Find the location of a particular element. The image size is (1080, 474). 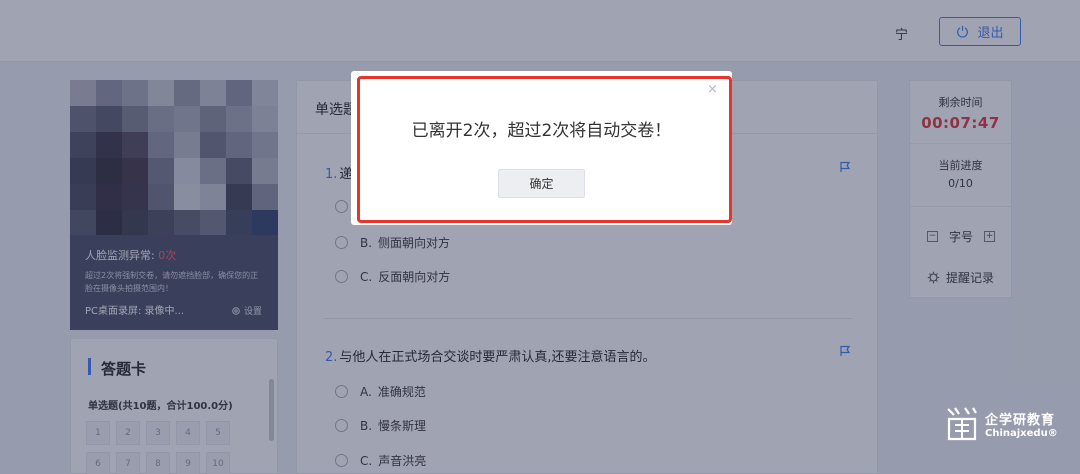

dialog-message: 已离开2次，超过2次将自动交卷！ is located at coordinates (541, 131).